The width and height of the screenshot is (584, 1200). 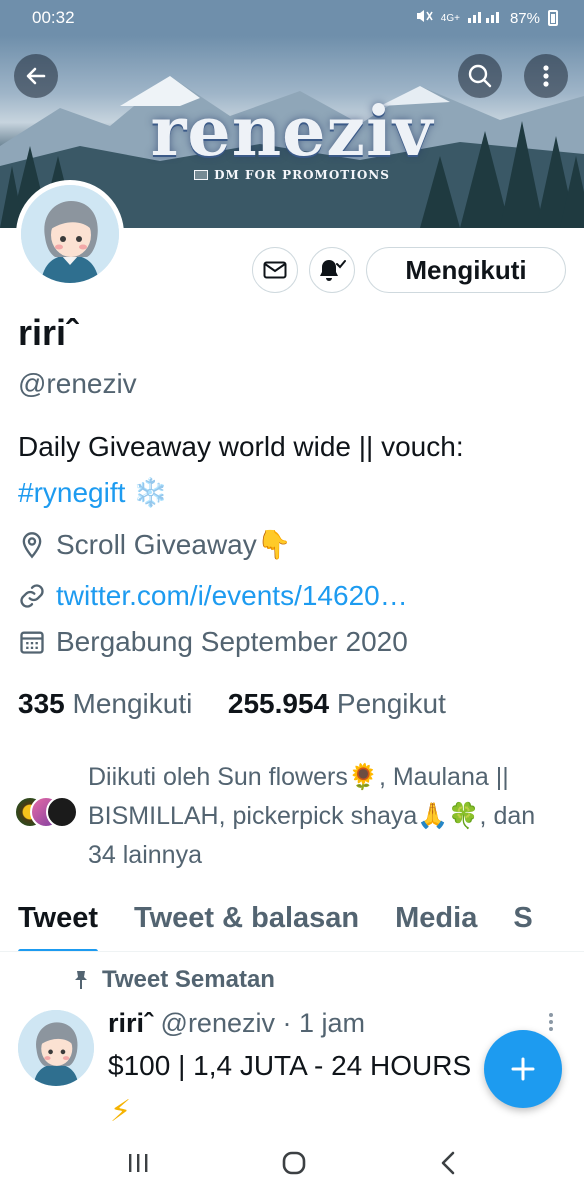 What do you see at coordinates (292, 18) in the screenshot?
I see `status-bar: 00:32 4G+ 87%` at bounding box center [292, 18].